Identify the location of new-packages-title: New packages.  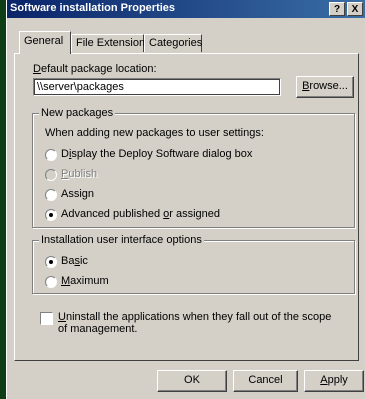
(77, 113).